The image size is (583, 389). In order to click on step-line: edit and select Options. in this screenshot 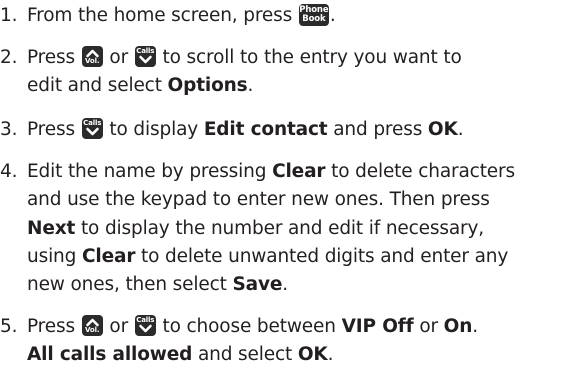, I will do `click(244, 86)`.